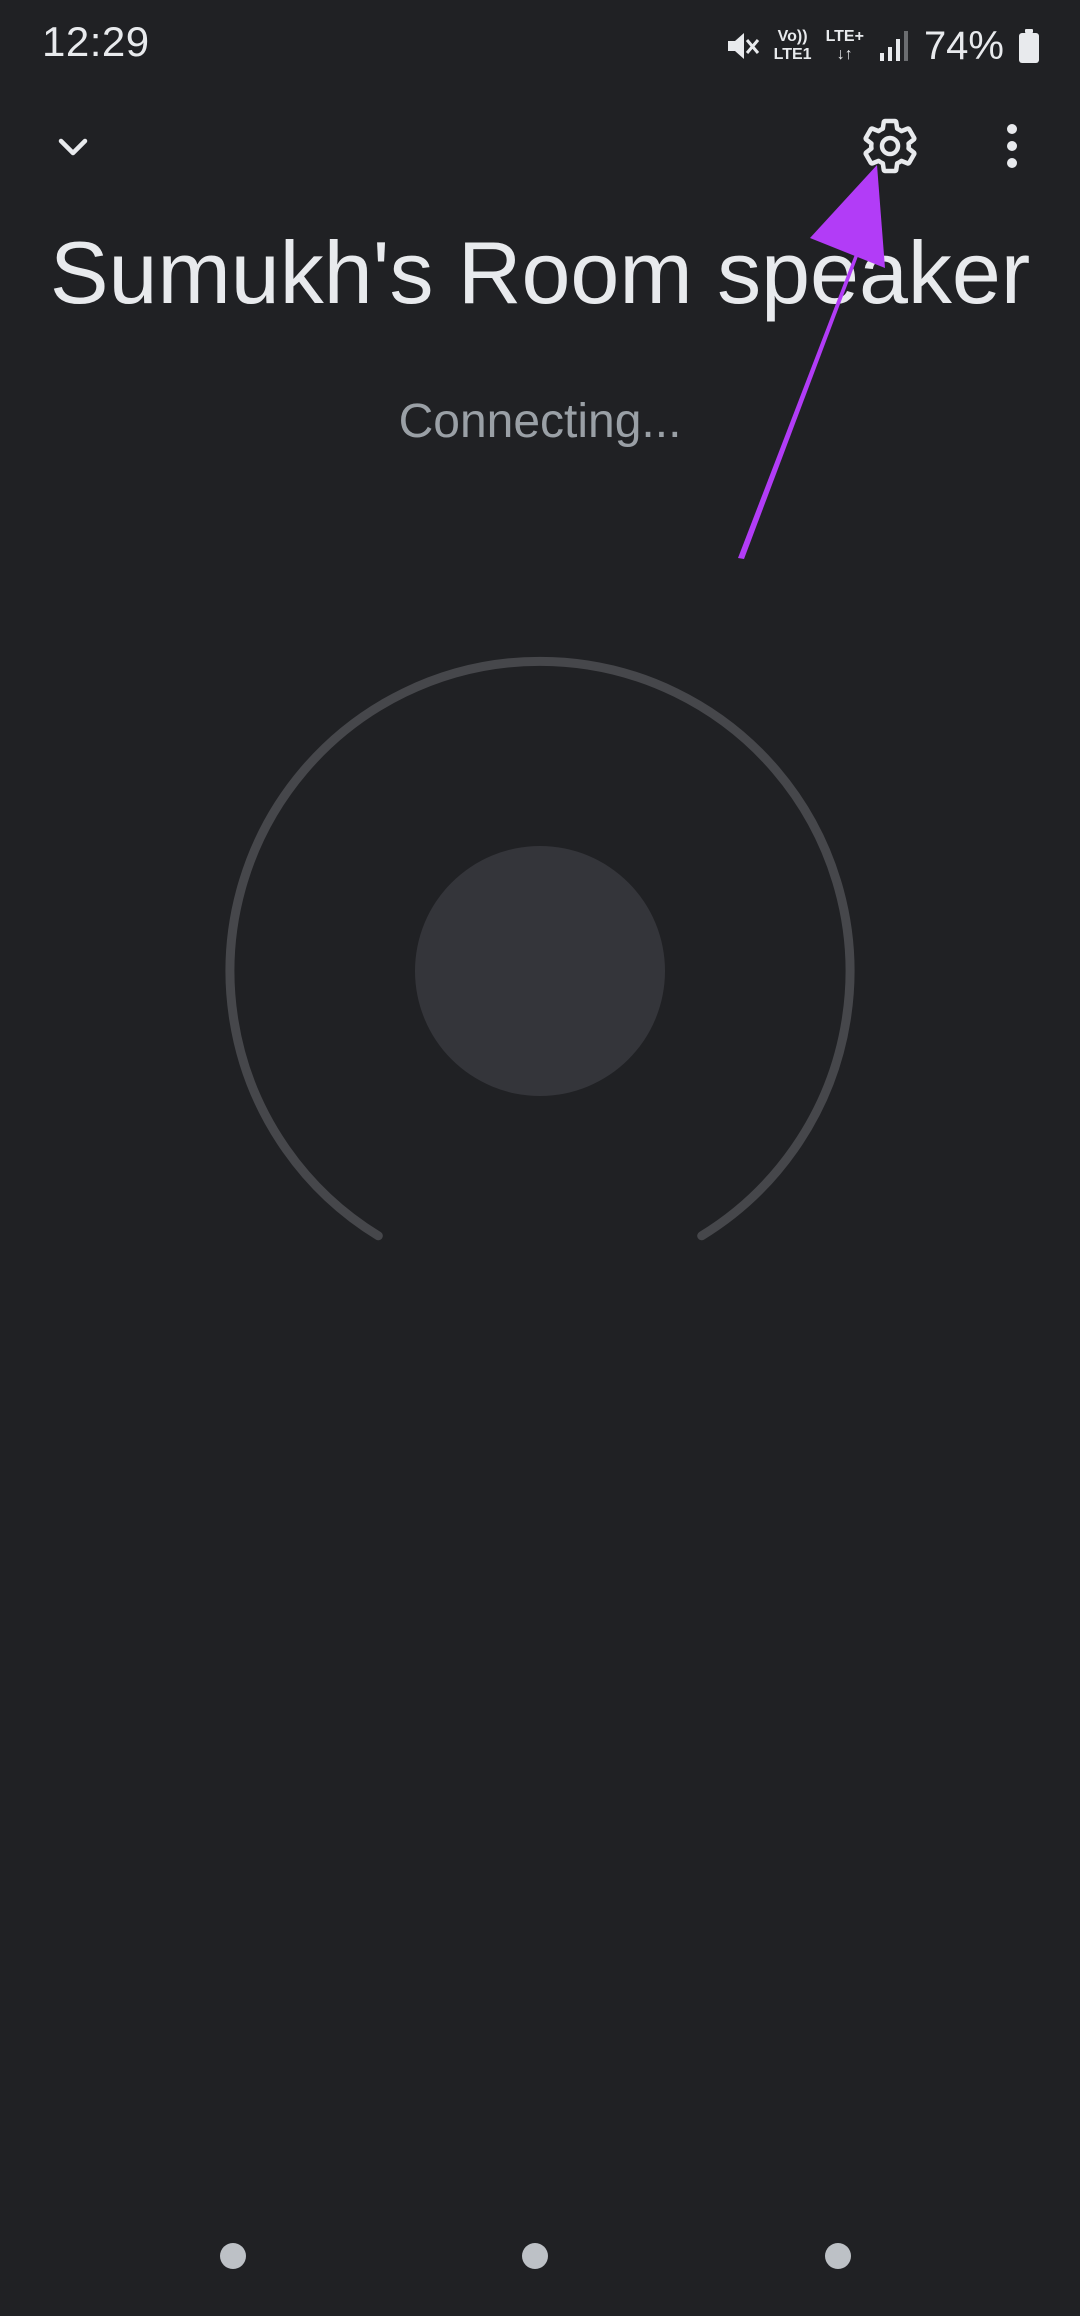 The height and width of the screenshot is (2316, 1080). I want to click on chevron-down-icon, so click(73, 149).